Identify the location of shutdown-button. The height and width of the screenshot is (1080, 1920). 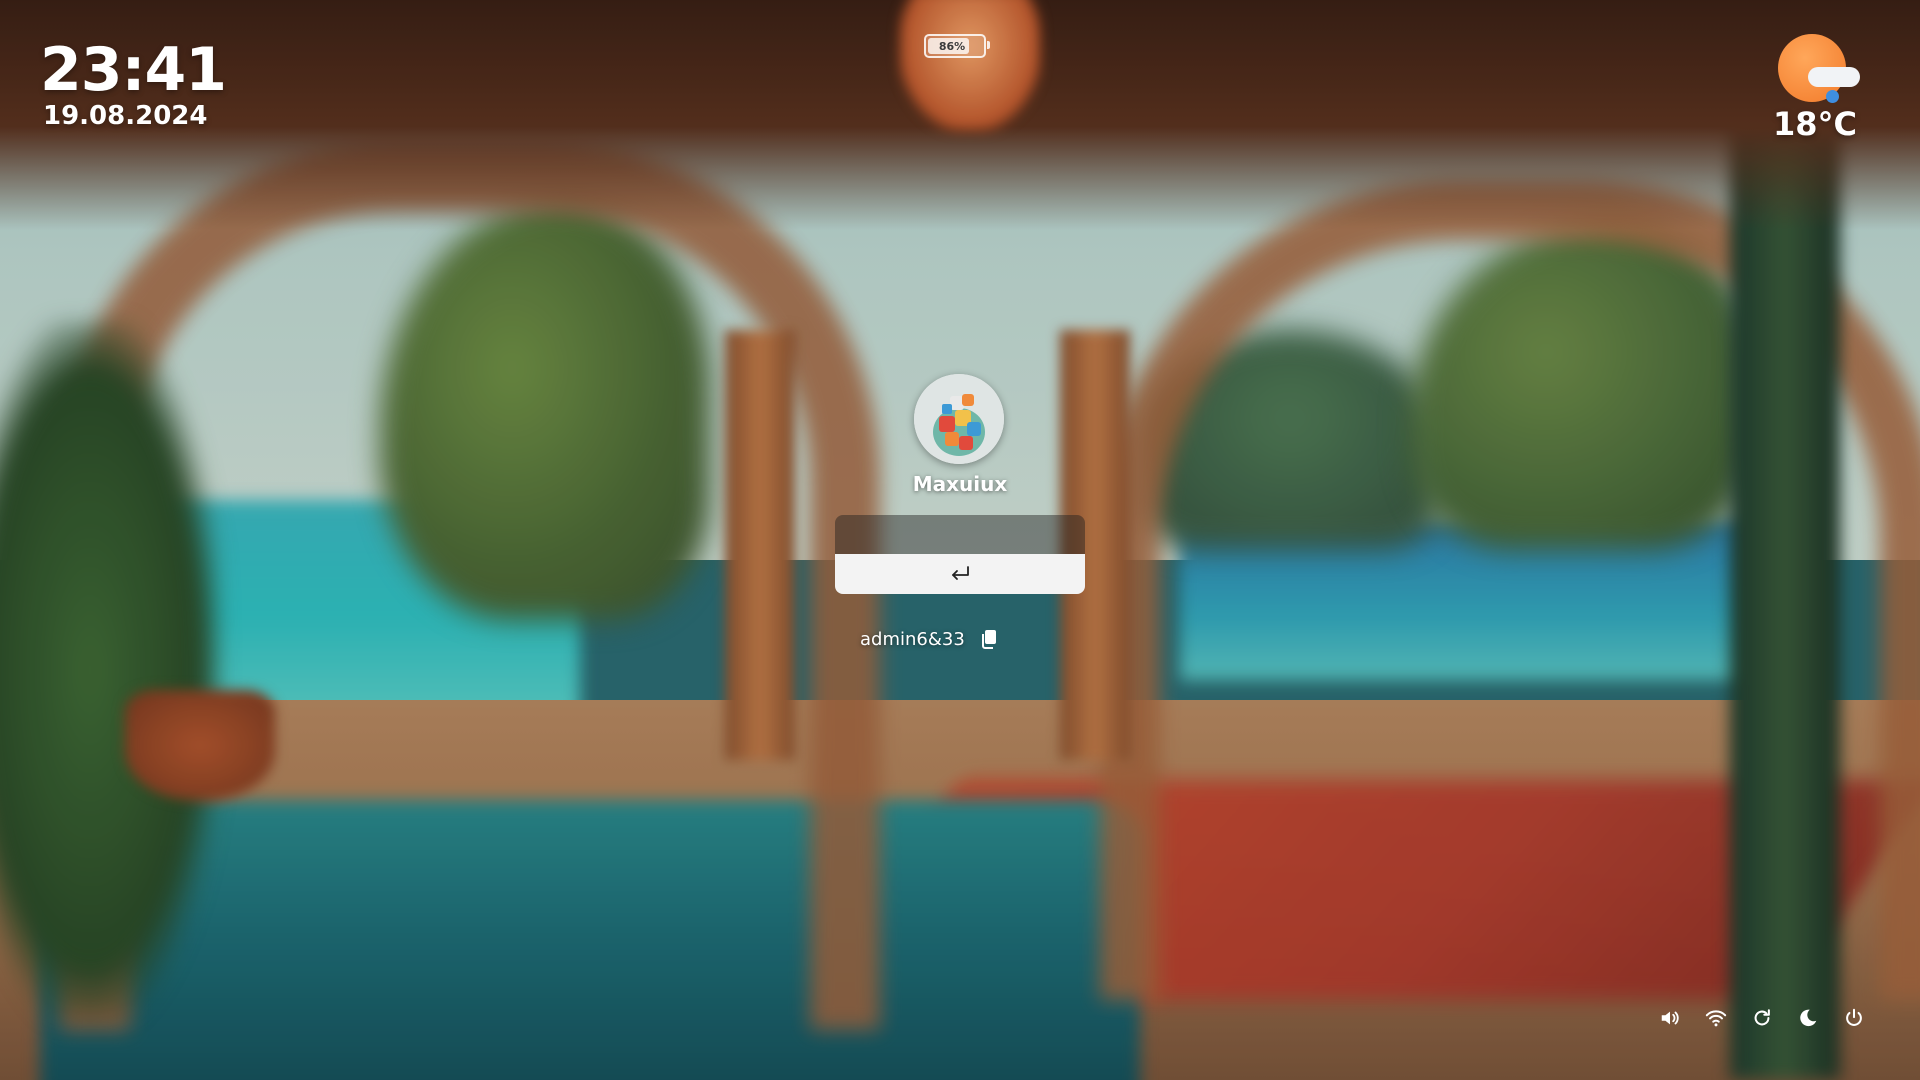
(1854, 1018).